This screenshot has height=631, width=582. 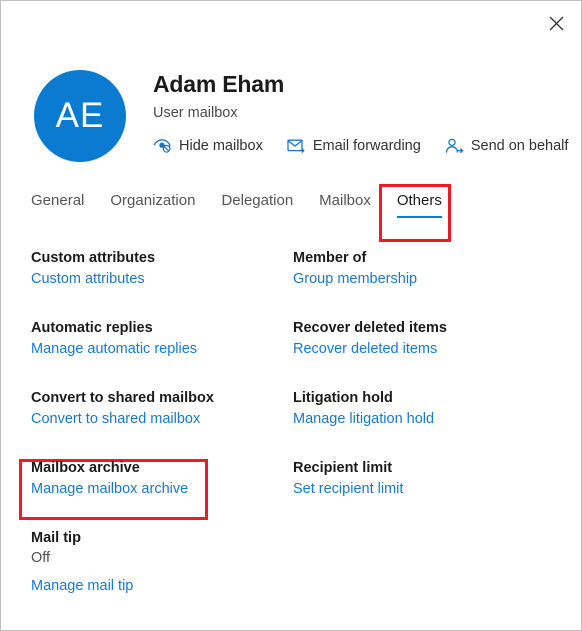 I want to click on field-automatic-replies-heading: Automatic replies, so click(x=92, y=328).